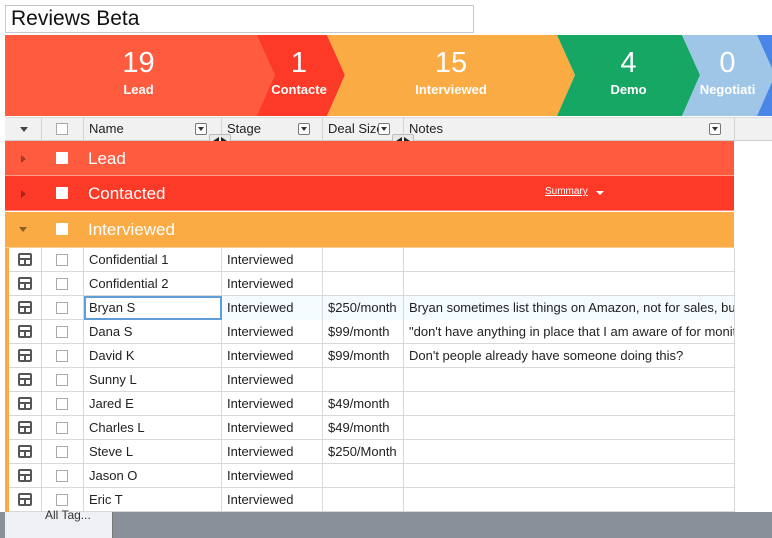  Describe the element at coordinates (201, 129) in the screenshot. I see `name-column-dropdown-icon` at that location.